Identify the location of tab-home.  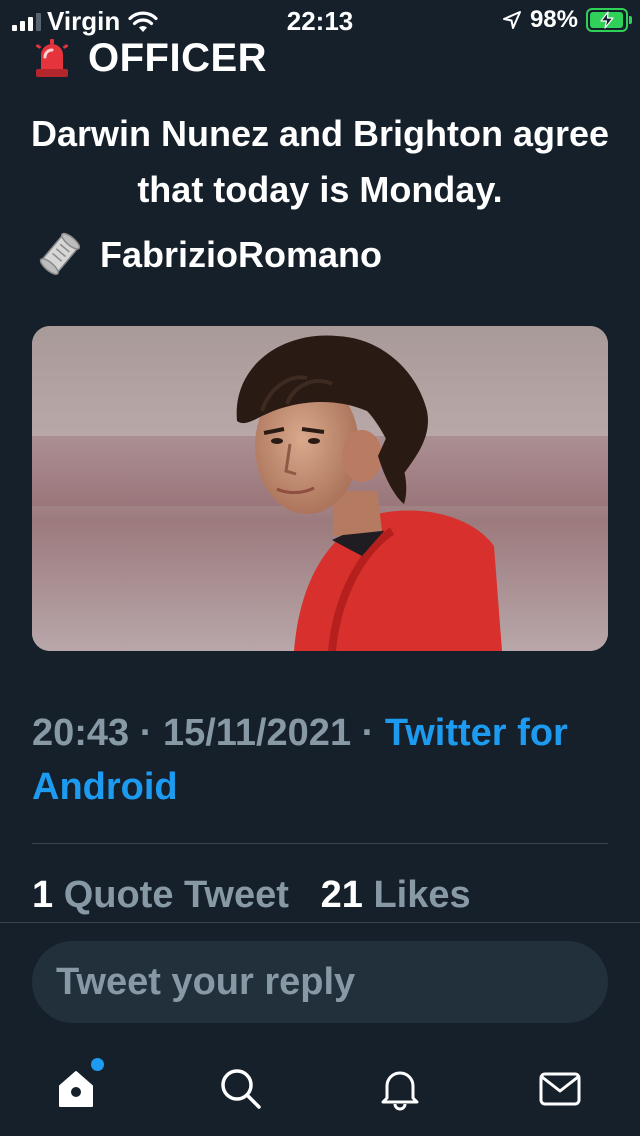
(78, 1085).